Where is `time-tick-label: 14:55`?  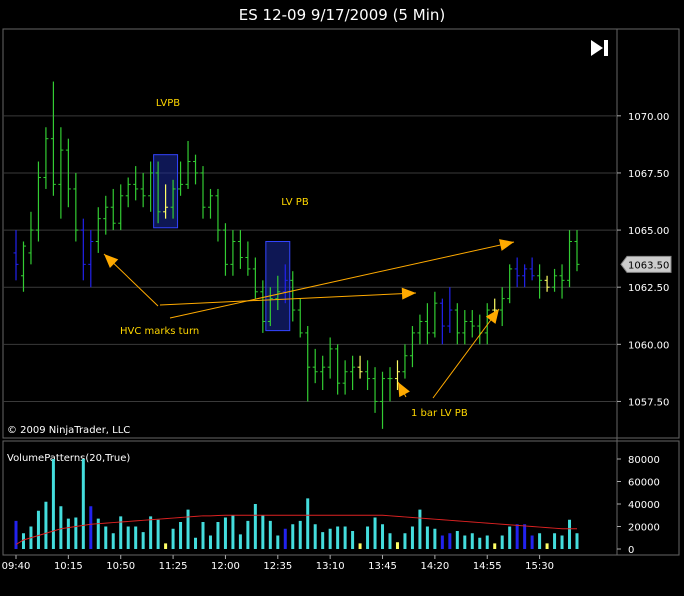
time-tick-label: 14:55 is located at coordinates (487, 566).